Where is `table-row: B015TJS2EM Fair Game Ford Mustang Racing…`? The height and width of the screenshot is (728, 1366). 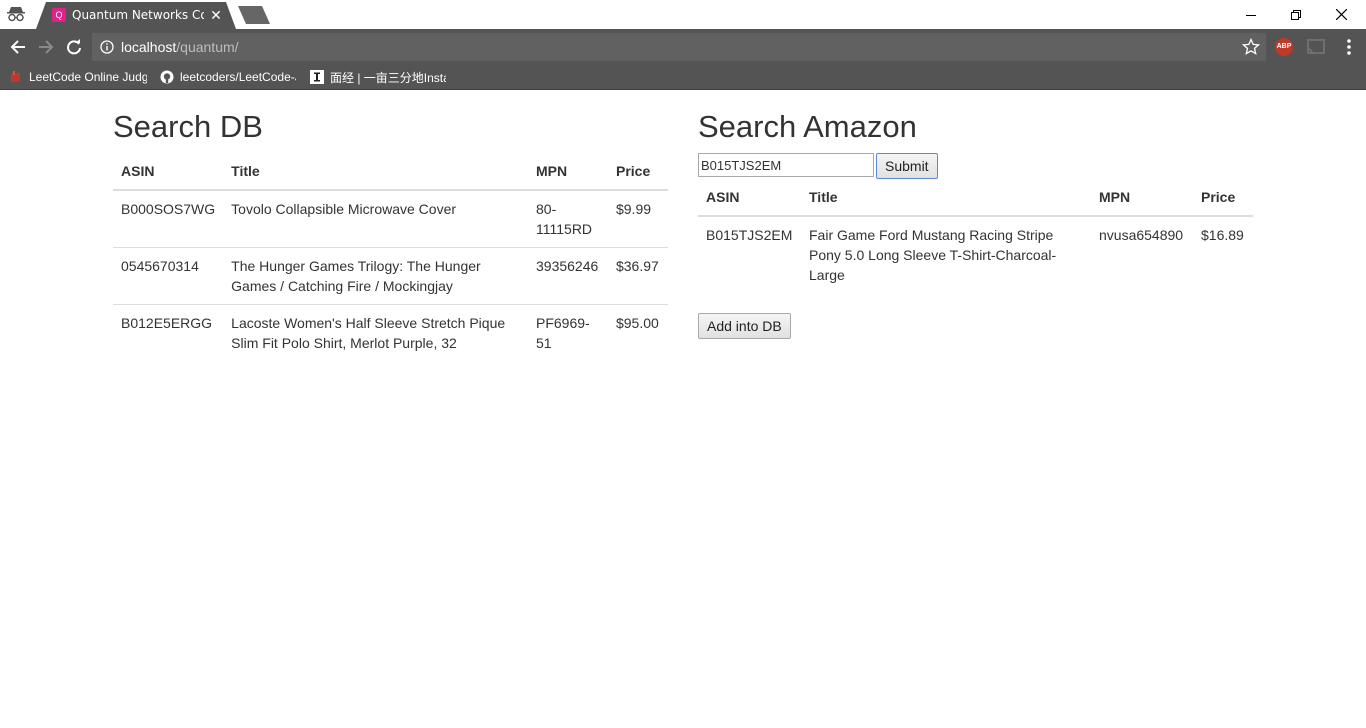
table-row: B015TJS2EM Fair Game Ford Mustang Racing… is located at coordinates (975, 254).